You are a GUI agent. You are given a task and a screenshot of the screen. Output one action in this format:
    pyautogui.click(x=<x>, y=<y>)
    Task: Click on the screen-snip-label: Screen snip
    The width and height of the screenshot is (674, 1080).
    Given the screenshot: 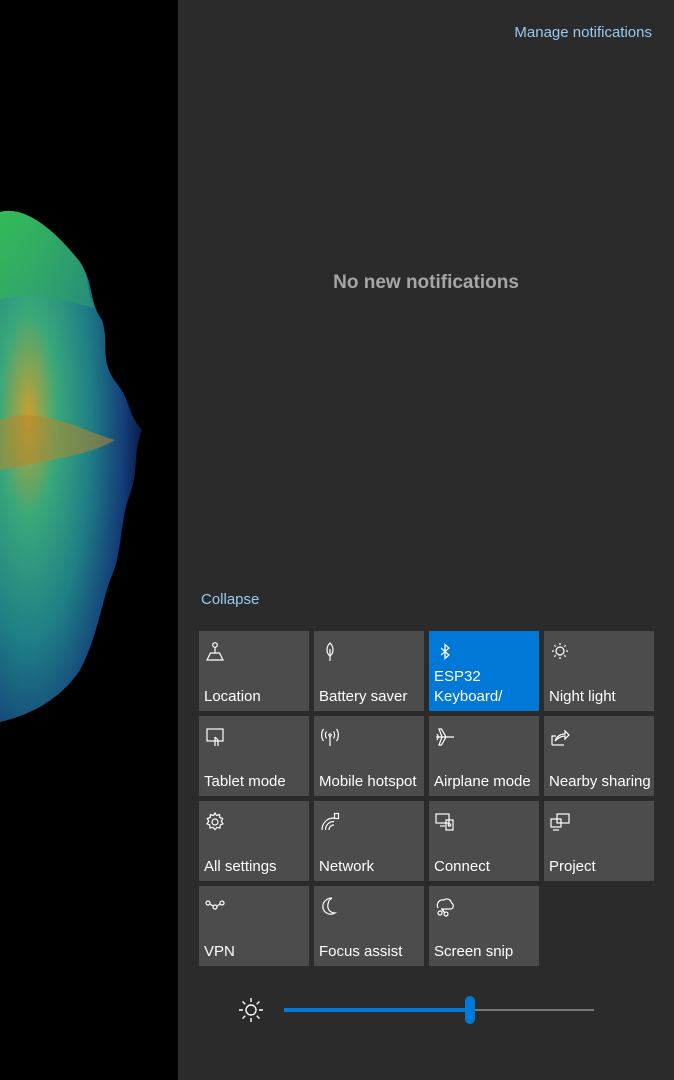 What is the action you would take?
    pyautogui.click(x=474, y=951)
    